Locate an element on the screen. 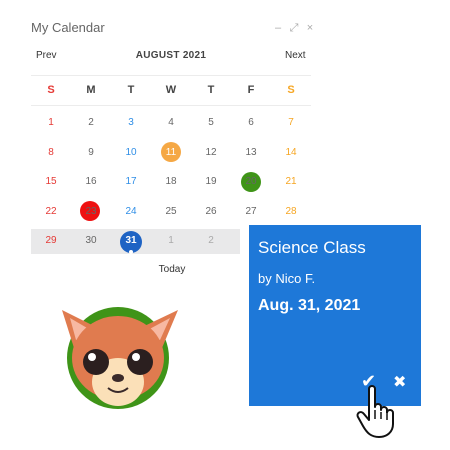 The height and width of the screenshot is (450, 450). hand-pointer-icon is located at coordinates (375, 411).